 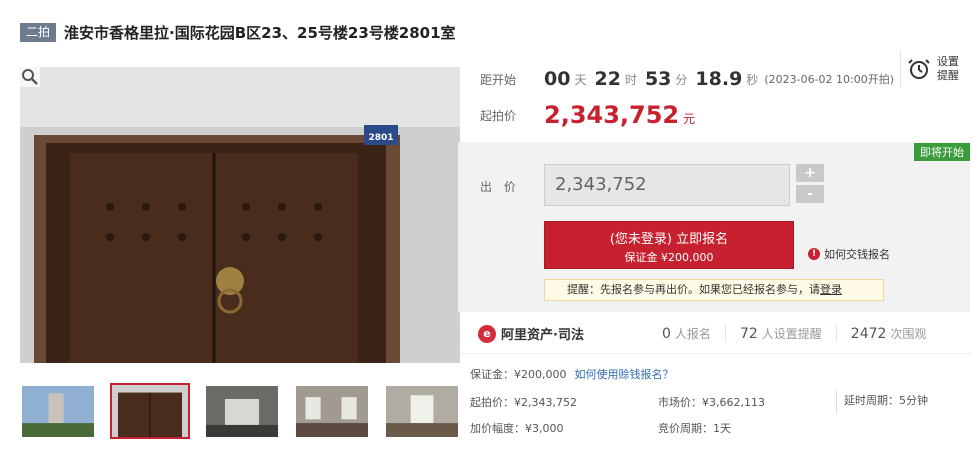 I want to click on login-link: 登录, so click(x=831, y=289).